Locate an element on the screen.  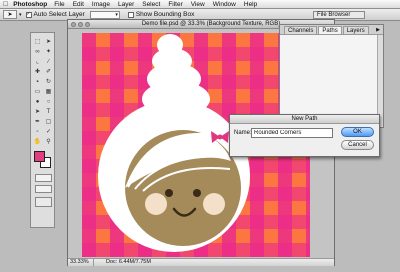
menu-help: Help is located at coordinates (250, 4).